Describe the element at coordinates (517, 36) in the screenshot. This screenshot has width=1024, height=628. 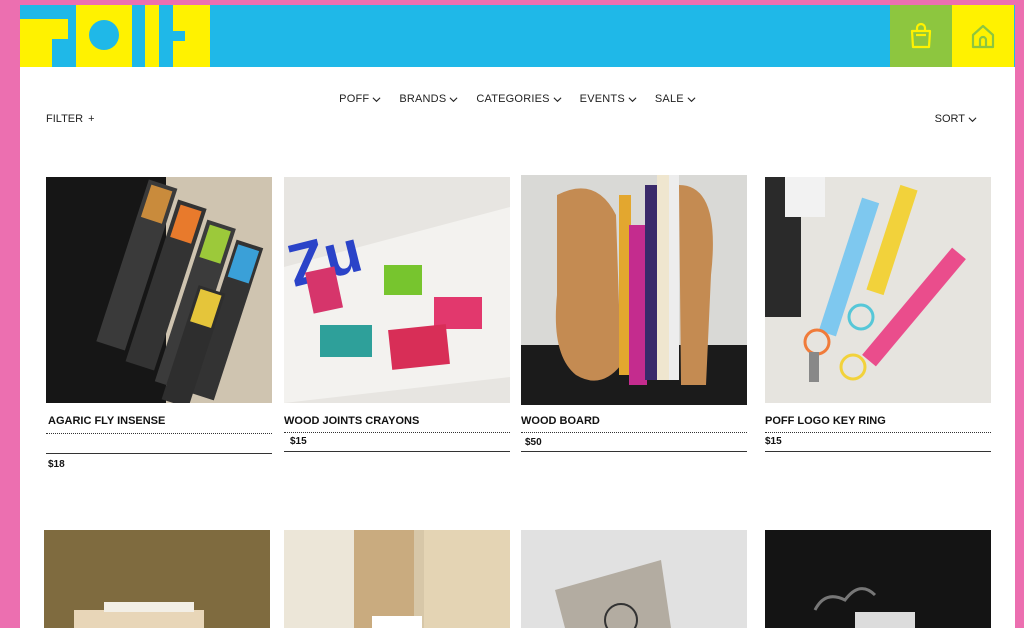
I see `header-bar` at that location.